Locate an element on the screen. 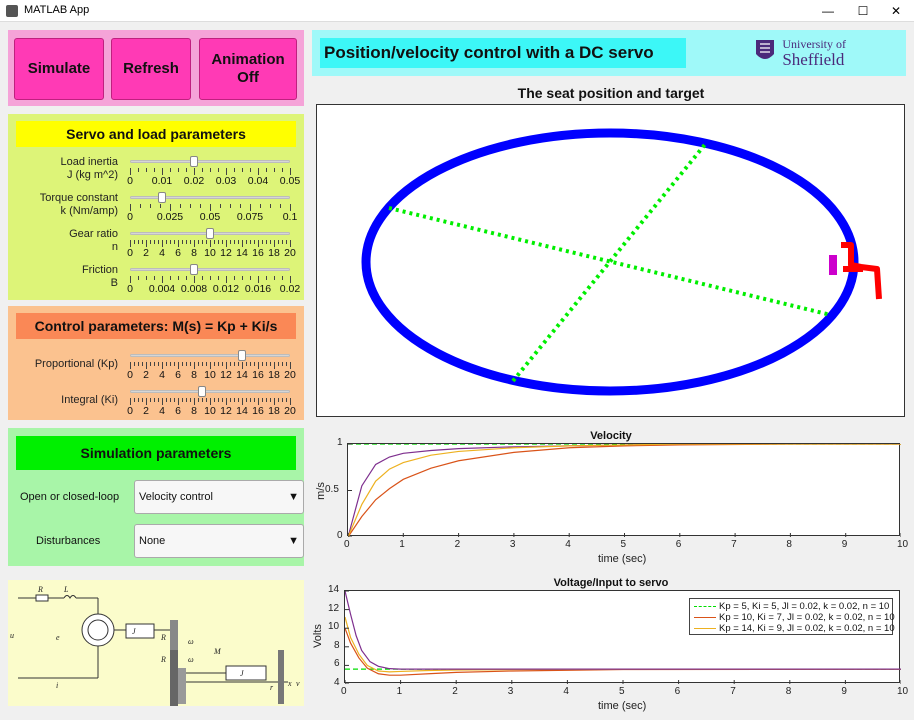 The height and width of the screenshot is (720, 914). slider-tick-label: 18 is located at coordinates (274, 411).